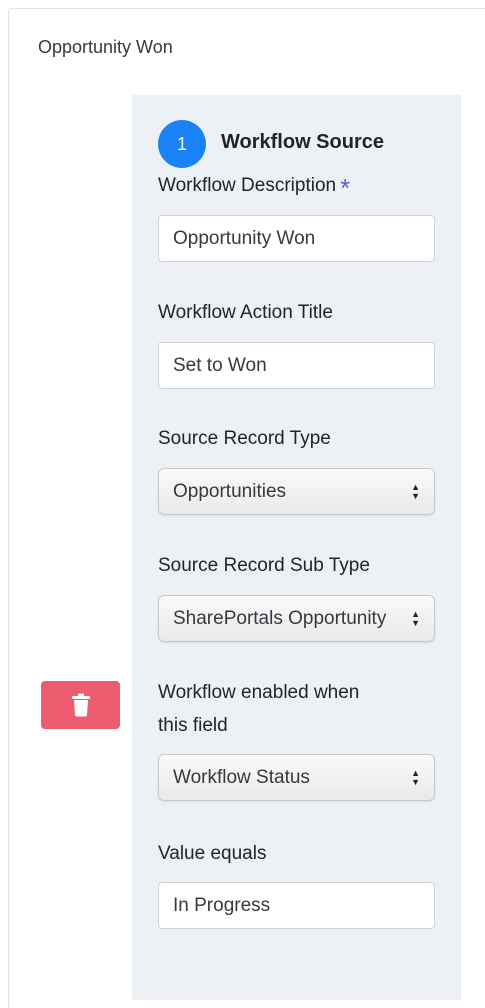 This screenshot has height=1008, width=485. I want to click on delete-button, so click(80, 705).